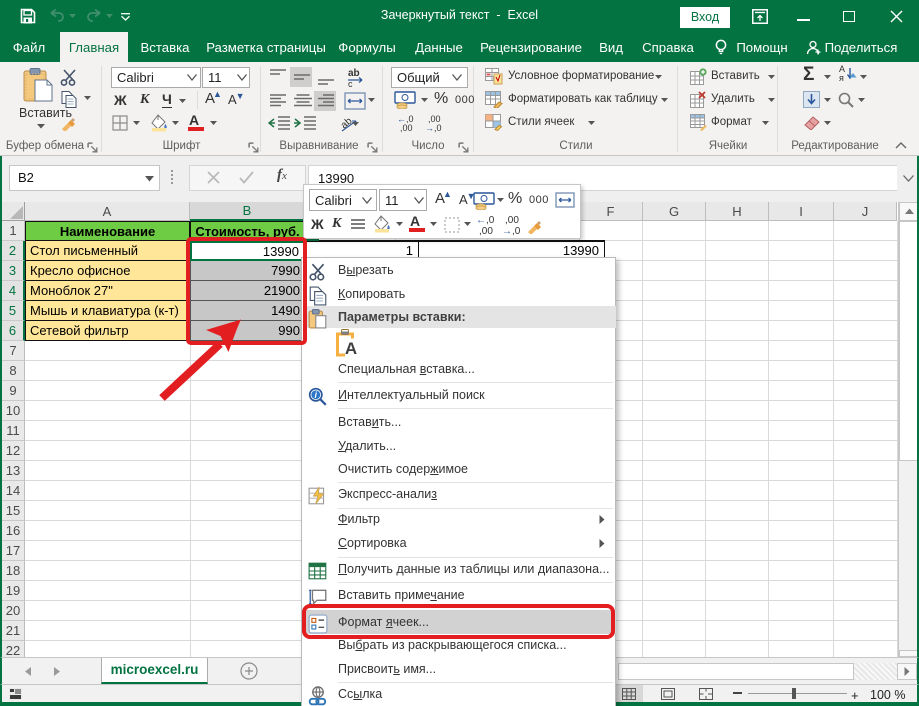 The height and width of the screenshot is (706, 919). What do you see at coordinates (351, 348) in the screenshot?
I see `svg-text: А` at bounding box center [351, 348].